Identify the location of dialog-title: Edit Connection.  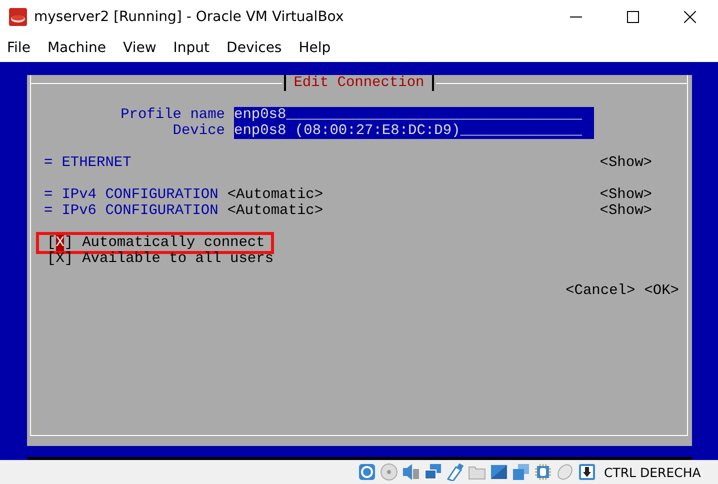
(359, 83).